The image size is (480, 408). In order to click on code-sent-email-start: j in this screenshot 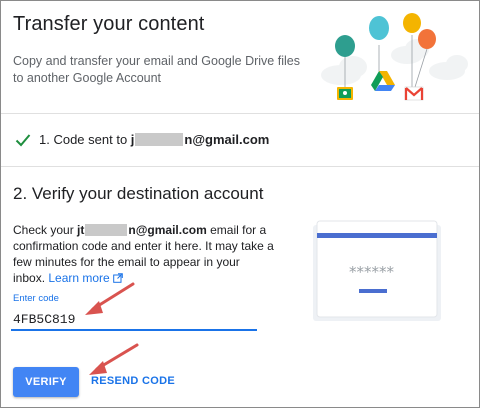, I will do `click(132, 139)`.